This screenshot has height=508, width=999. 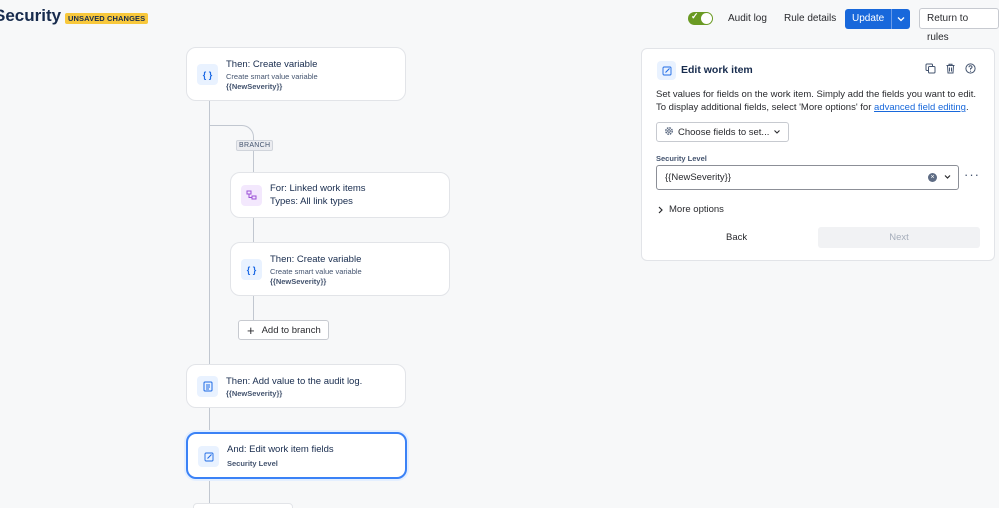 What do you see at coordinates (807, 177) in the screenshot?
I see `security-level-select: {{NewSeverity}} ×` at bounding box center [807, 177].